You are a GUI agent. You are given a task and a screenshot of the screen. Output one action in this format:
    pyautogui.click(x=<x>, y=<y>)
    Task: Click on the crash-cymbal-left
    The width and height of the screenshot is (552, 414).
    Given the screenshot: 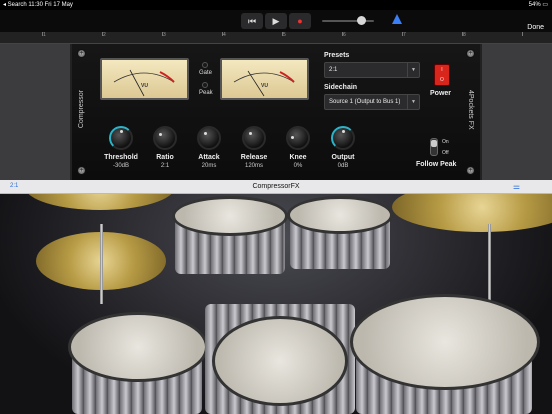 What is the action you would take?
    pyautogui.click(x=100, y=202)
    